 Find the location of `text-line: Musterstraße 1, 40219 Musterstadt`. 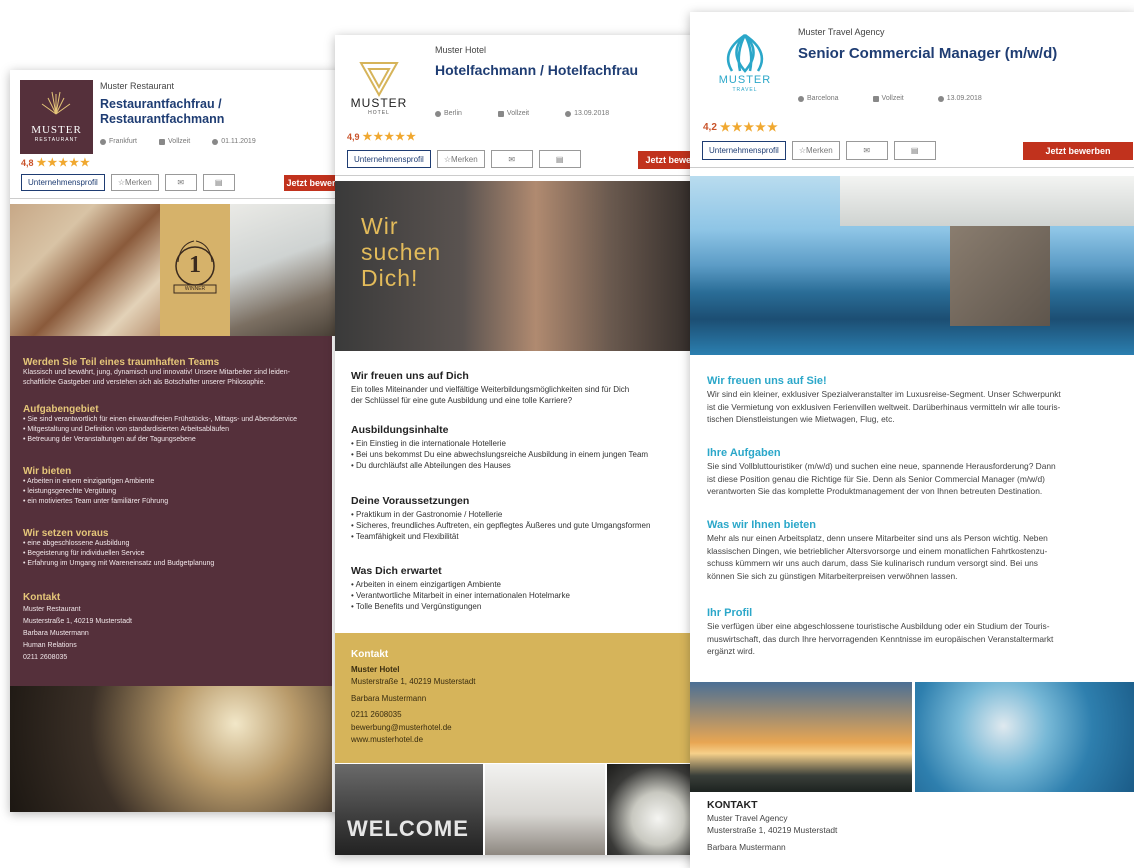

text-line: Musterstraße 1, 40219 Musterstadt is located at coordinates (77, 621).